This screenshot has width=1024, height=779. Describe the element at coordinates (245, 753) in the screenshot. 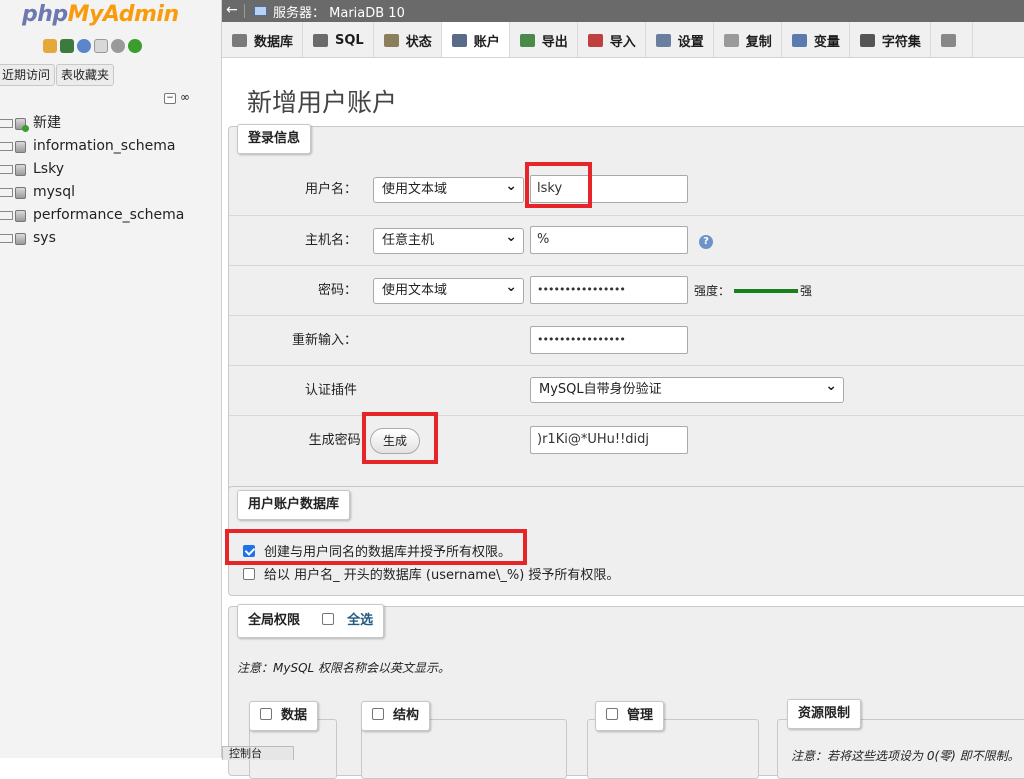

I see `console-label: 控制台` at that location.